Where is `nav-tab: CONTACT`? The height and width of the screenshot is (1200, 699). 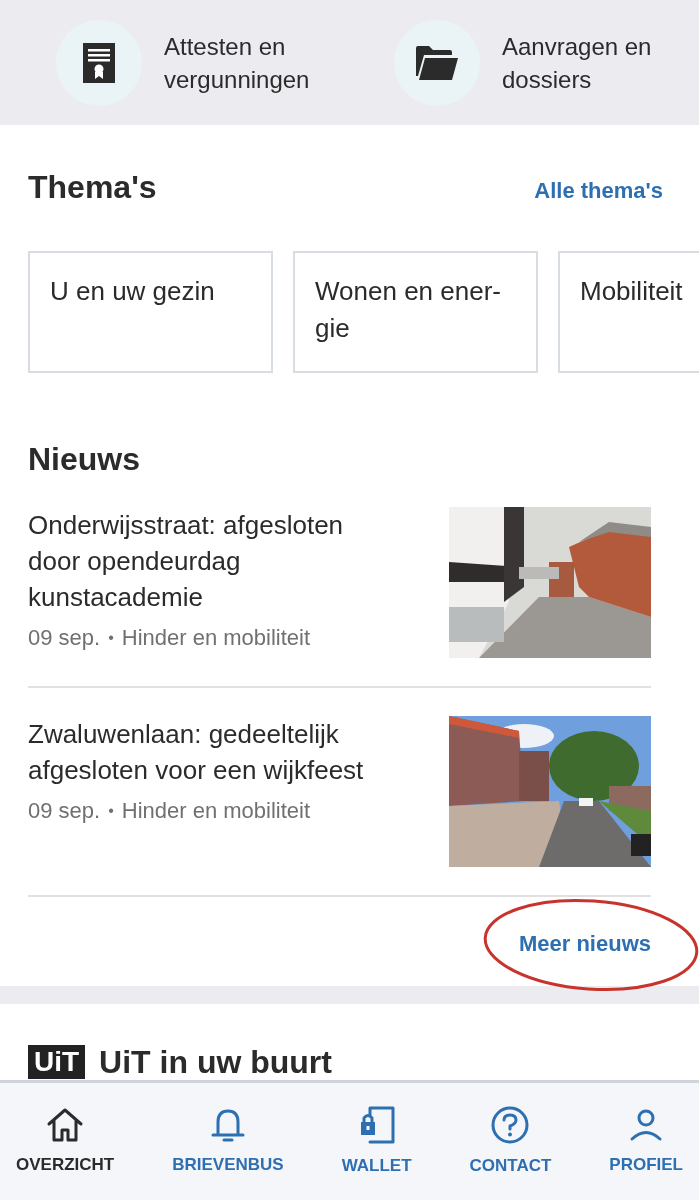 nav-tab: CONTACT is located at coordinates (510, 1141).